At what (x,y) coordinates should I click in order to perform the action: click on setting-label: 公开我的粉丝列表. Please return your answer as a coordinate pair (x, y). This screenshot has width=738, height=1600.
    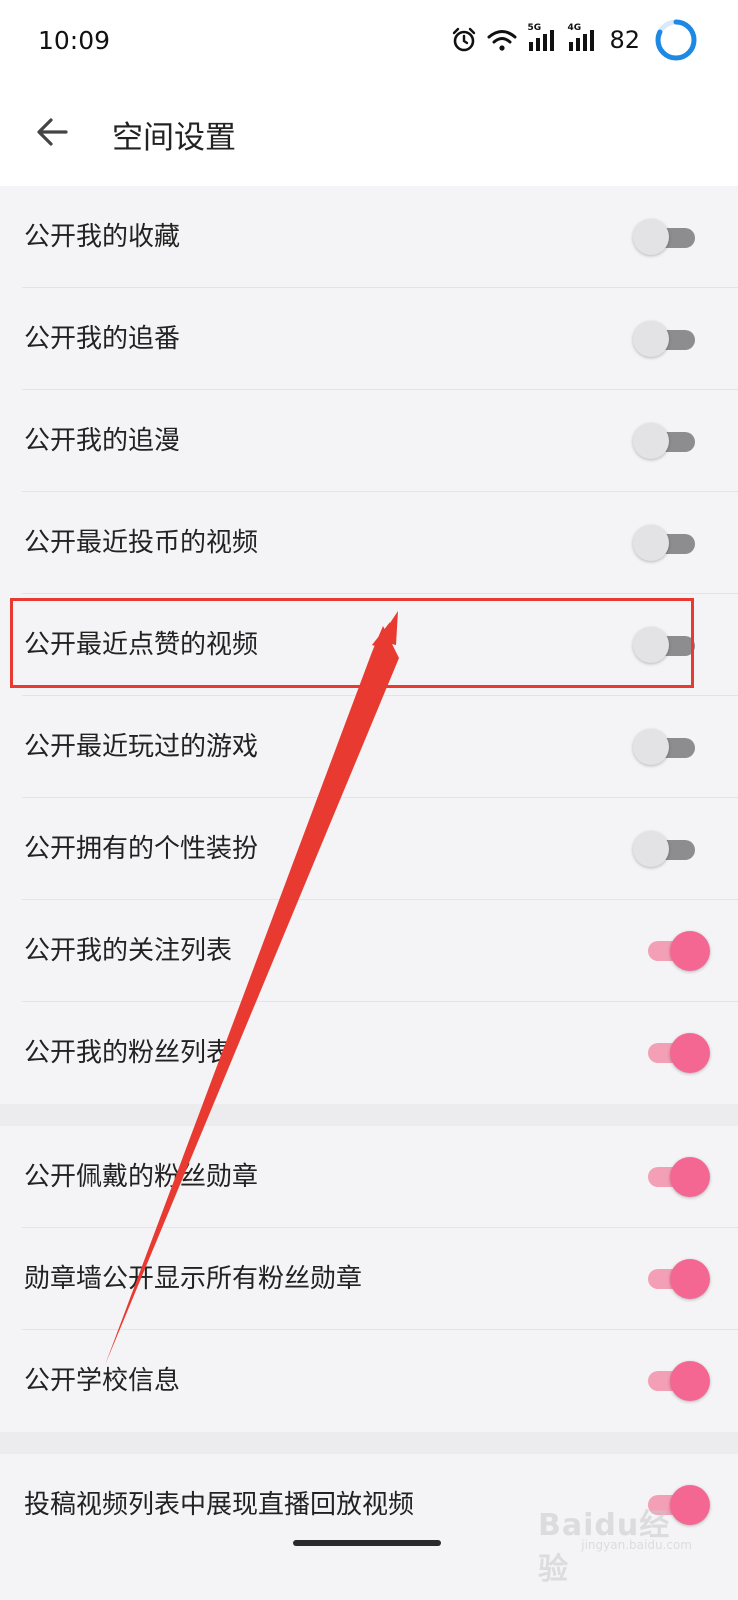
    Looking at the image, I should click on (128, 1053).